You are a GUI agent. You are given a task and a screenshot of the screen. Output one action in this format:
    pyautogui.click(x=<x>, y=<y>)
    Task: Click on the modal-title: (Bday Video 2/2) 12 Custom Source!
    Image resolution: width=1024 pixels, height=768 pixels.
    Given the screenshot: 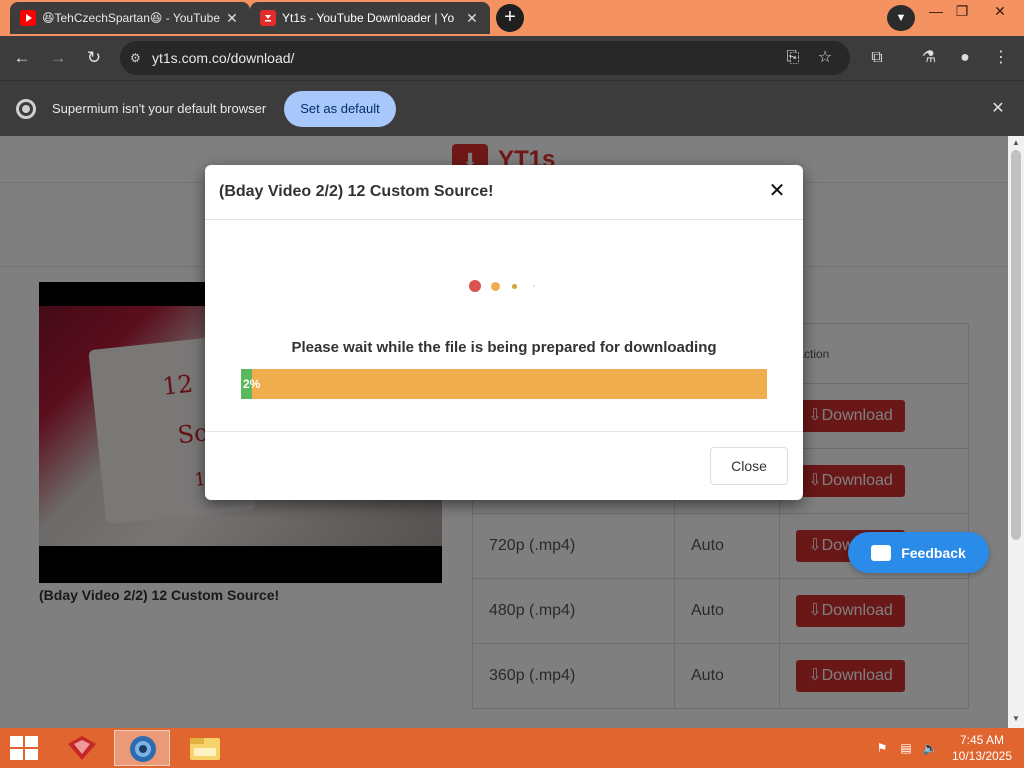 What is the action you would take?
    pyautogui.click(x=356, y=191)
    